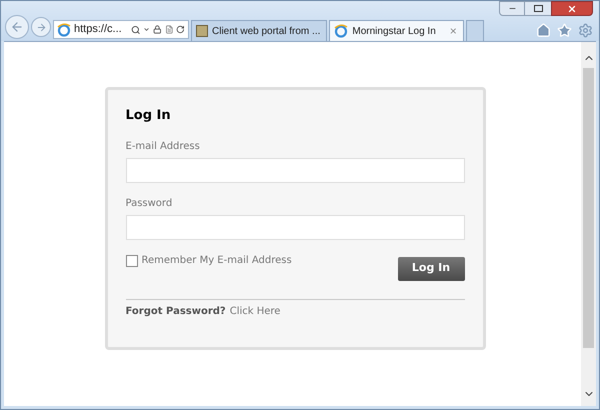 Image resolution: width=600 pixels, height=410 pixels. What do you see at coordinates (17, 27) in the screenshot?
I see `back-button` at bounding box center [17, 27].